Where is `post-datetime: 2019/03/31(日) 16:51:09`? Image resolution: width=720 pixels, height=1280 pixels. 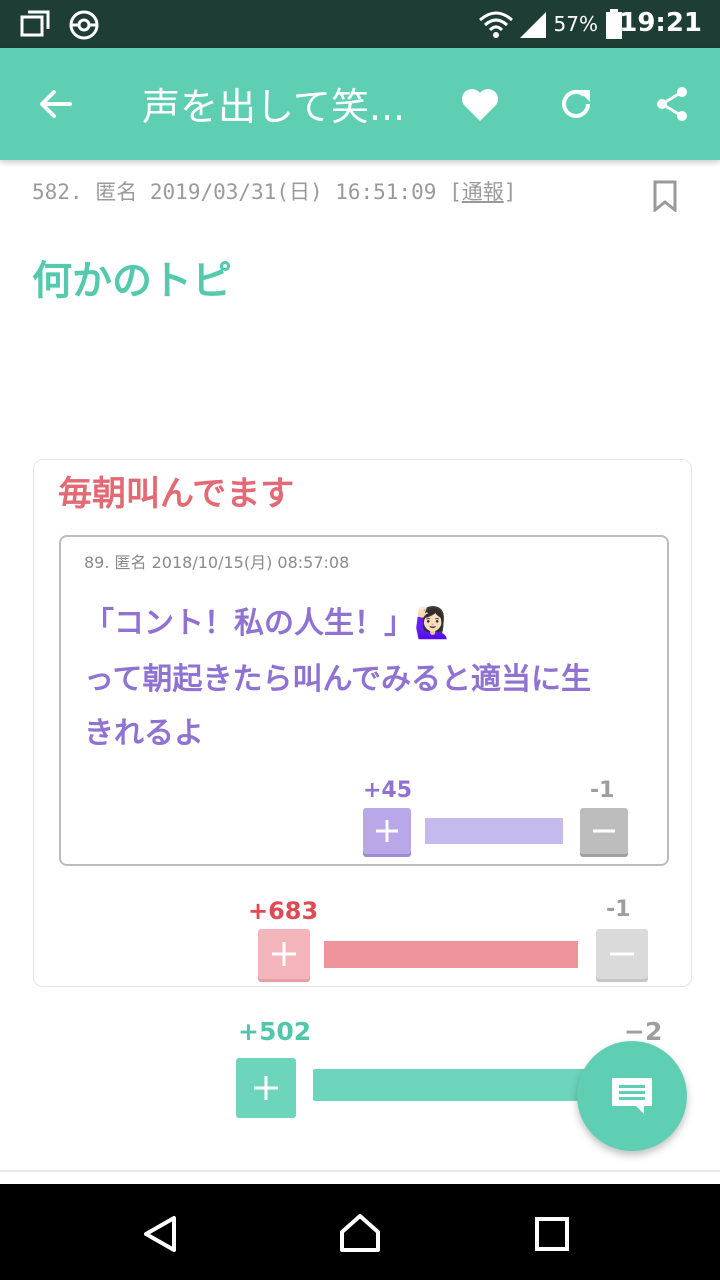
post-datetime: 2019/03/31(日) 16:51:09 is located at coordinates (293, 192).